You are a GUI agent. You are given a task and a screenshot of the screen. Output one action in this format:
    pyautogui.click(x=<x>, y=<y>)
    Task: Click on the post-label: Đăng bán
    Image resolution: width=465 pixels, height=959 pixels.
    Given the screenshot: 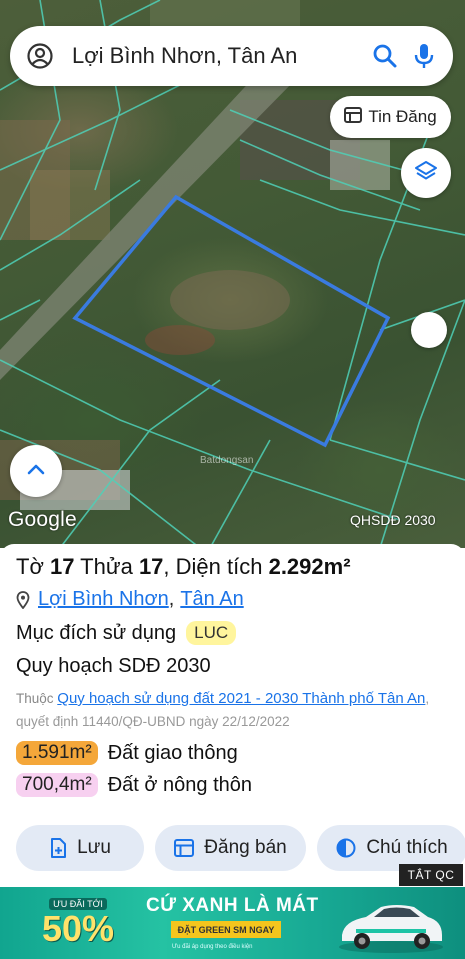 What is the action you would take?
    pyautogui.click(x=245, y=847)
    